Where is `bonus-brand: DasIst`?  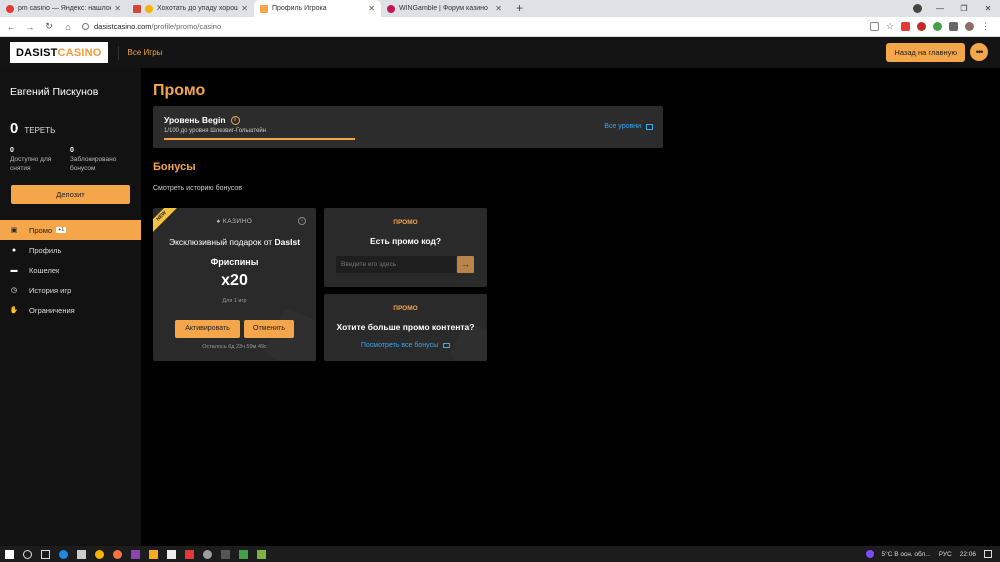
bonus-brand: DasIst is located at coordinates (287, 242).